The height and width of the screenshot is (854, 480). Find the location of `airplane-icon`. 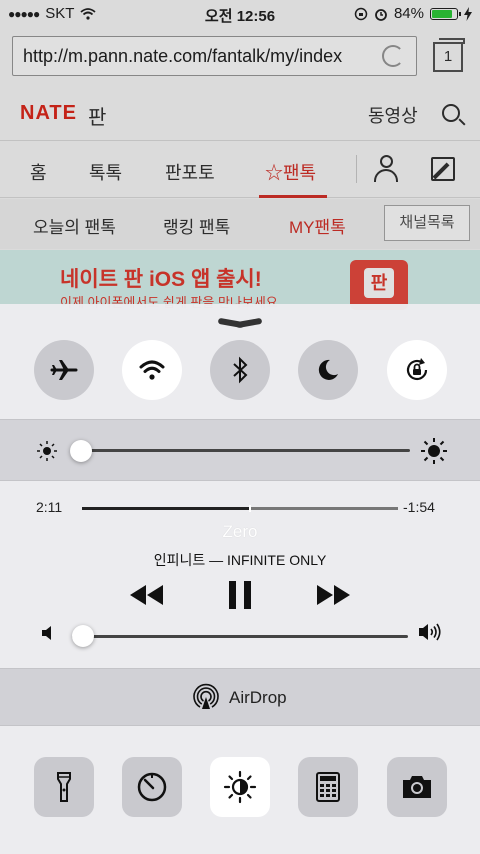

airplane-icon is located at coordinates (64, 370).